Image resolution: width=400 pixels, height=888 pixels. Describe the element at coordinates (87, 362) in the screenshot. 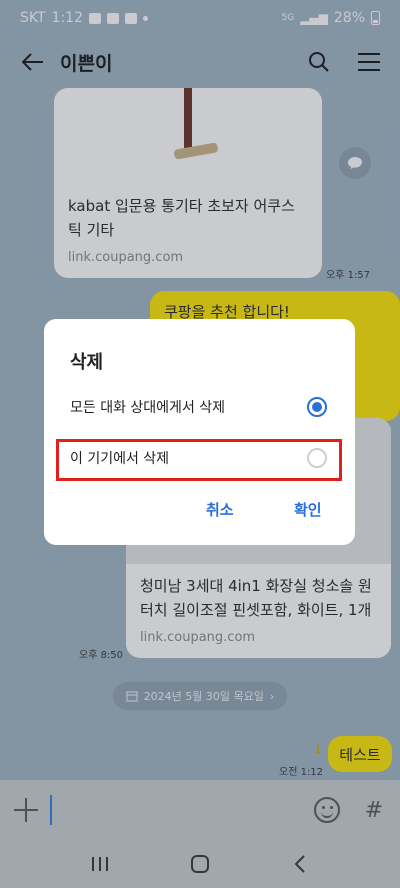

I see `dialog-title: 삭제` at that location.